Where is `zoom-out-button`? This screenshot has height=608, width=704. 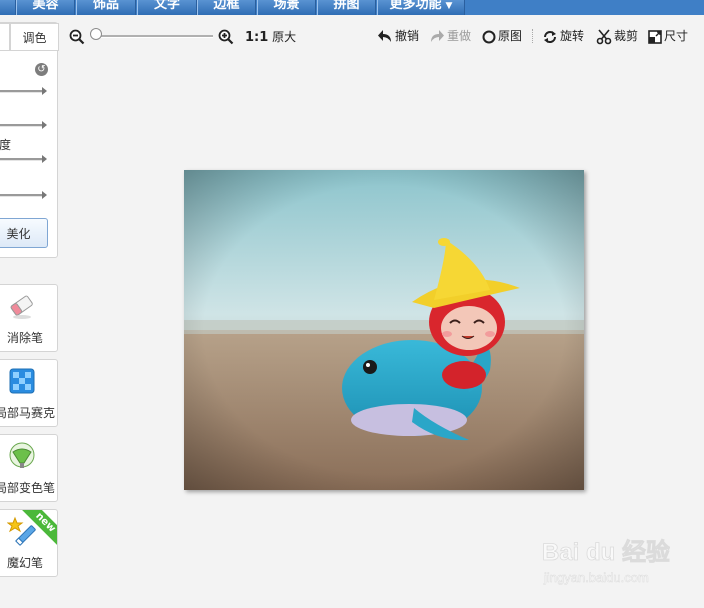
zoom-out-button is located at coordinates (78, 36).